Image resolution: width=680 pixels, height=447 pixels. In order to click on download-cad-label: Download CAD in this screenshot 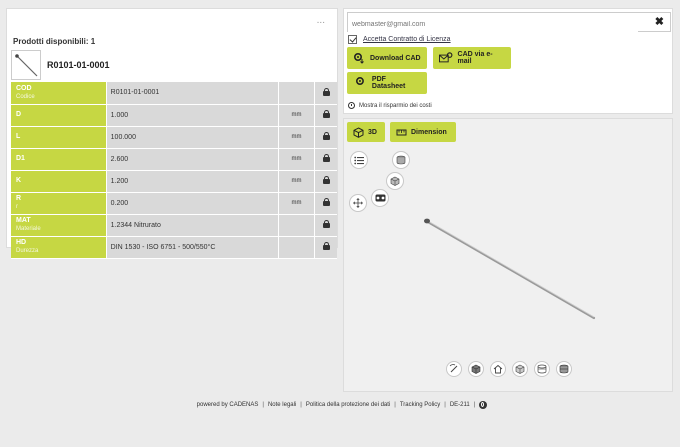, I will do `click(395, 58)`.